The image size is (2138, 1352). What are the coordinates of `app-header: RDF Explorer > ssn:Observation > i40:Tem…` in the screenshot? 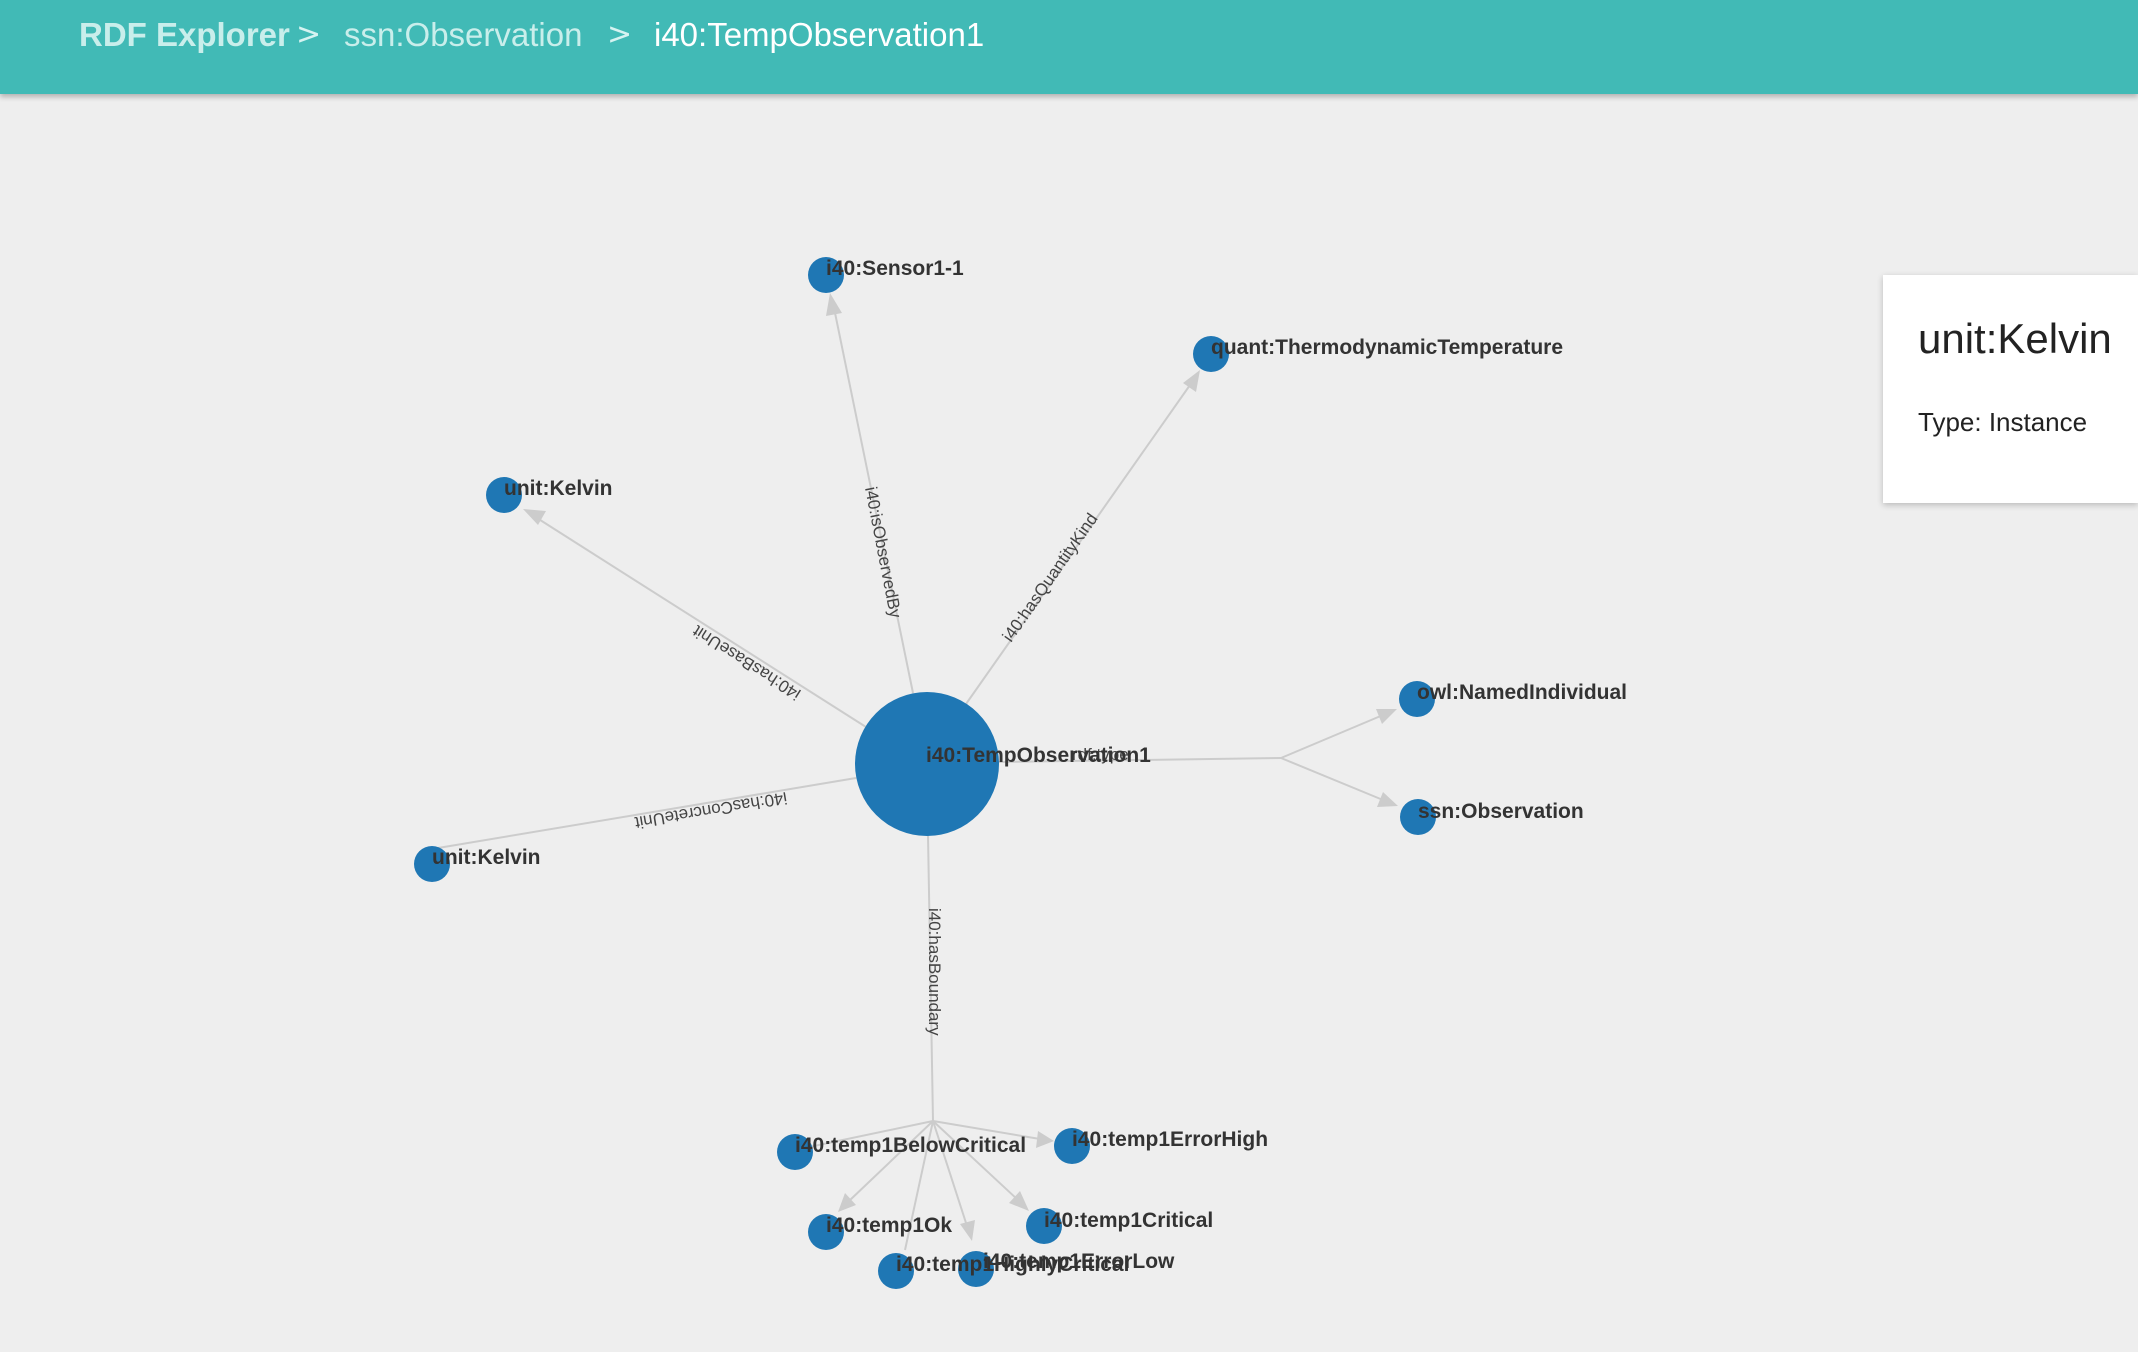 It's located at (1069, 47).